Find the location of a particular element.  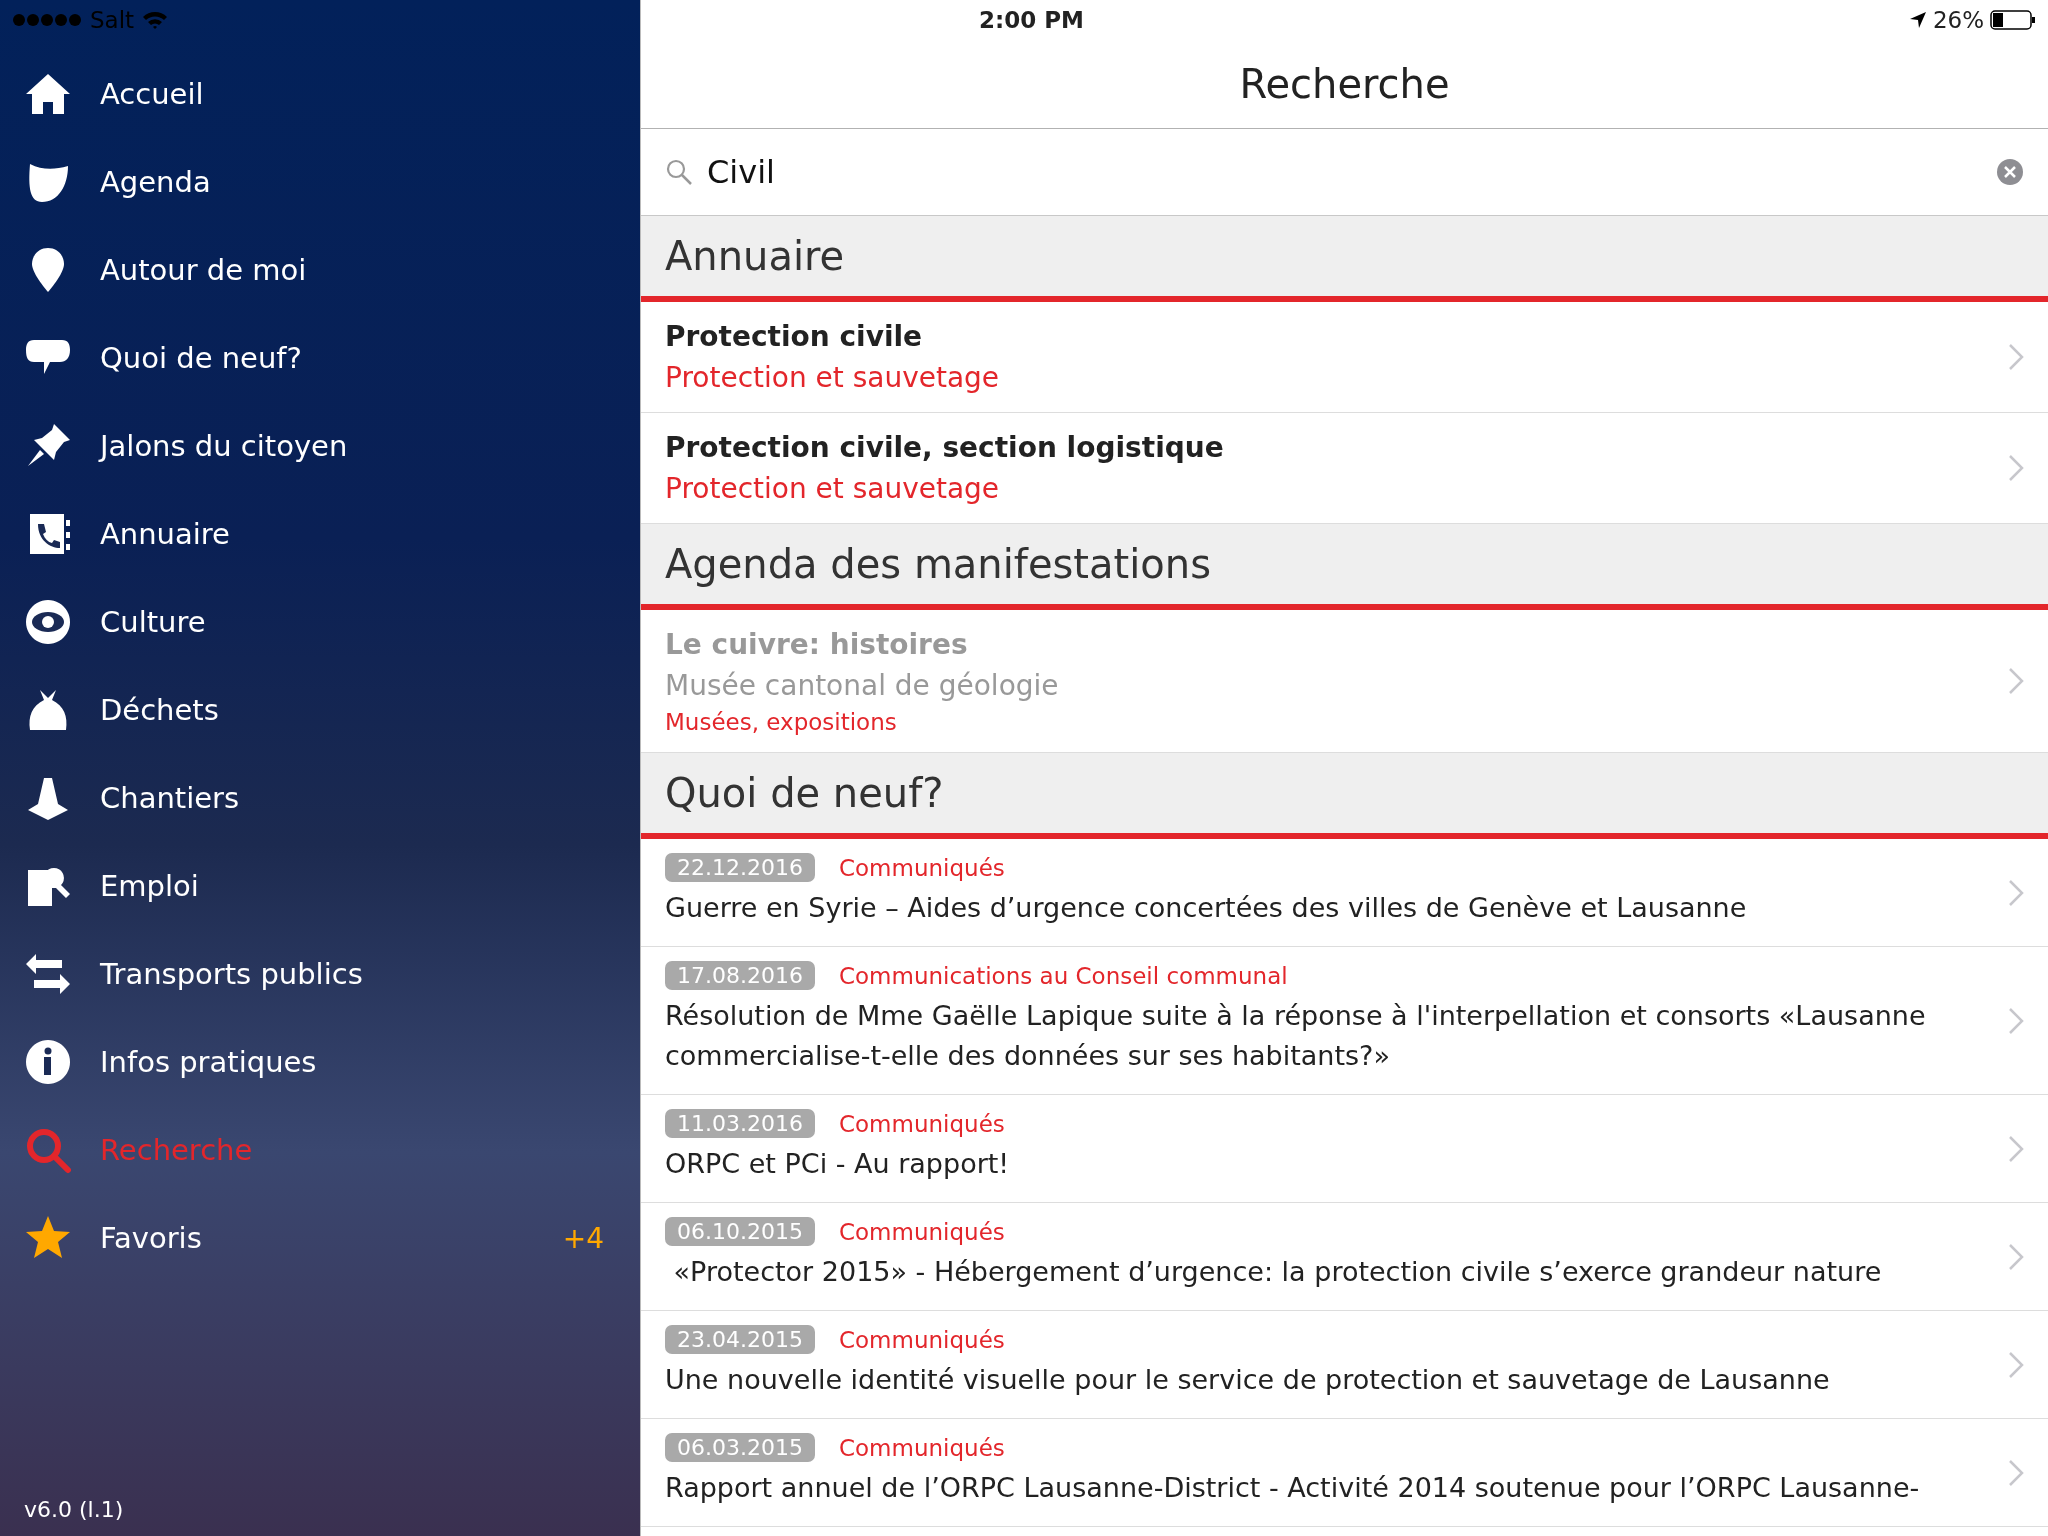

event-title: Le cuivre: histoires is located at coordinates (816, 645).